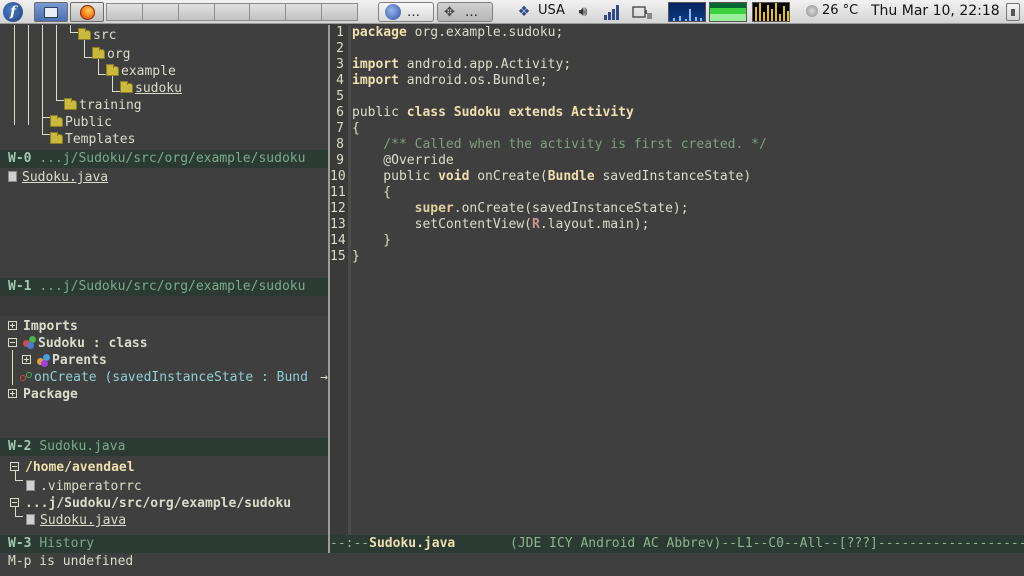  Describe the element at coordinates (174, 377) in the screenshot. I see `outline-method-oncreate: onCreate (savedInstanceState : Bund →` at that location.